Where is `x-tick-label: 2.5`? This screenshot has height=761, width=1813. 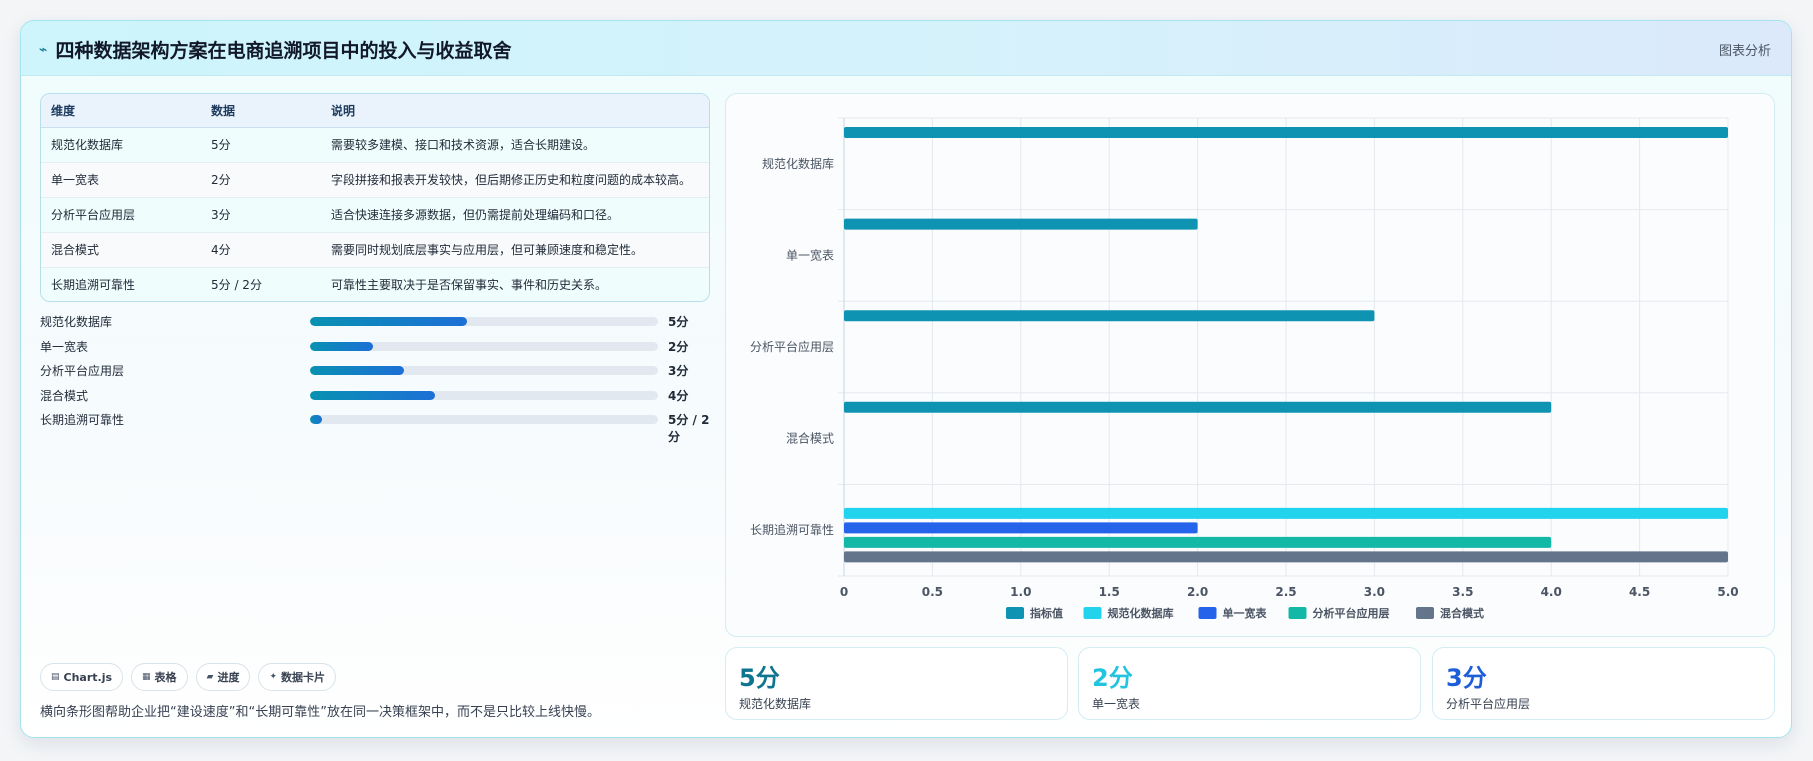
x-tick-label: 2.5 is located at coordinates (1285, 592).